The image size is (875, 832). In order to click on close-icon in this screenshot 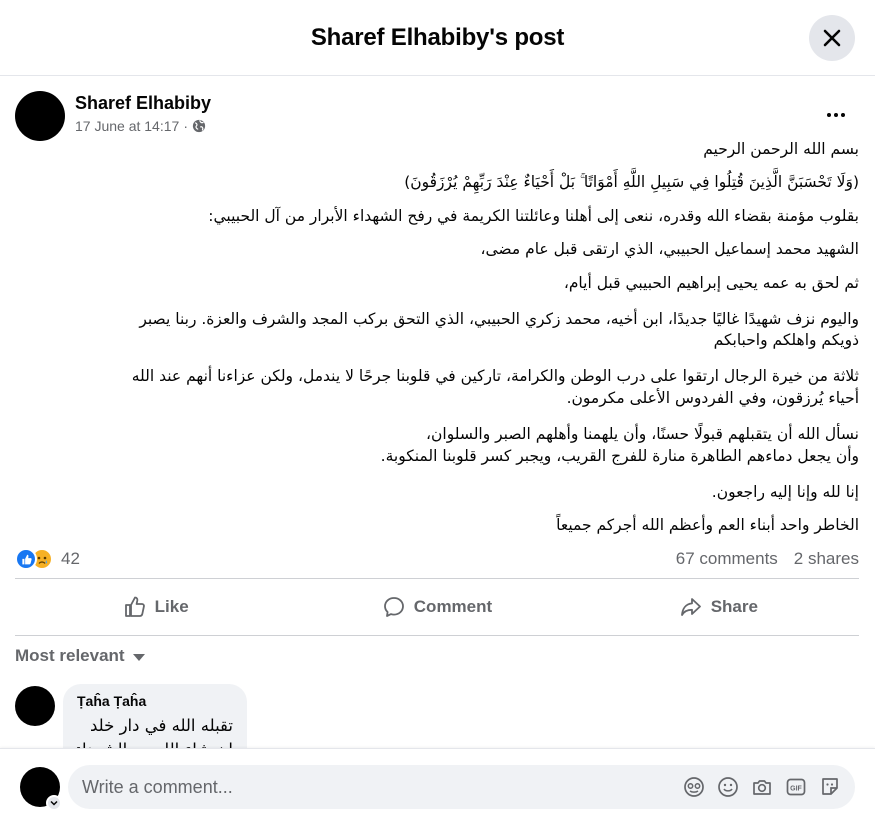, I will do `click(832, 38)`.